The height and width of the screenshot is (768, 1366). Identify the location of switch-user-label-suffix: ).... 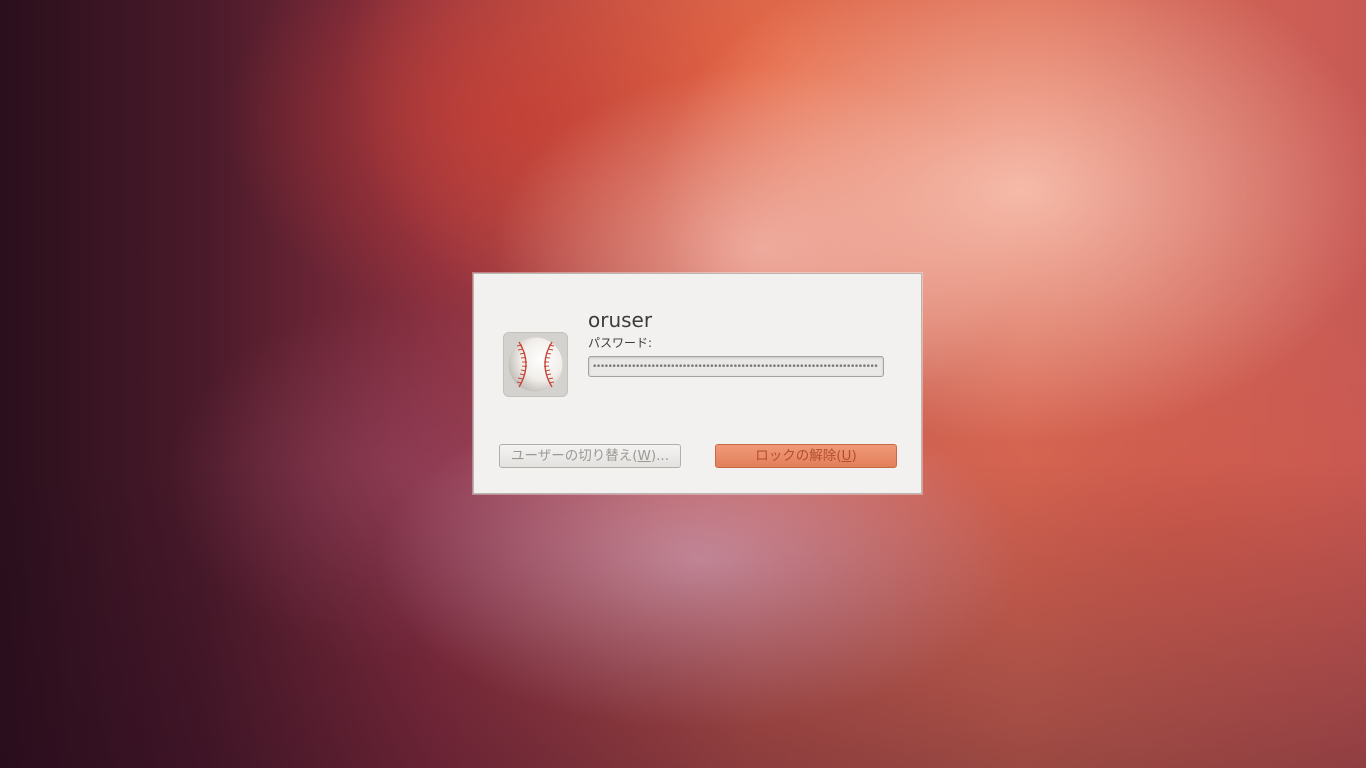
(659, 456).